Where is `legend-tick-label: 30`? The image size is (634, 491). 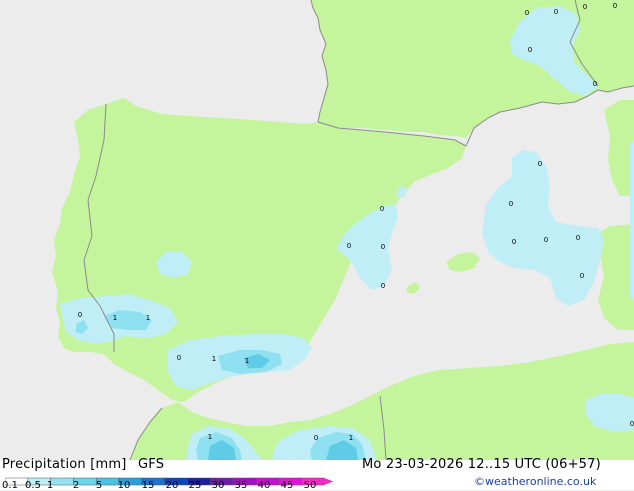
legend-tick-label: 30 is located at coordinates (218, 485).